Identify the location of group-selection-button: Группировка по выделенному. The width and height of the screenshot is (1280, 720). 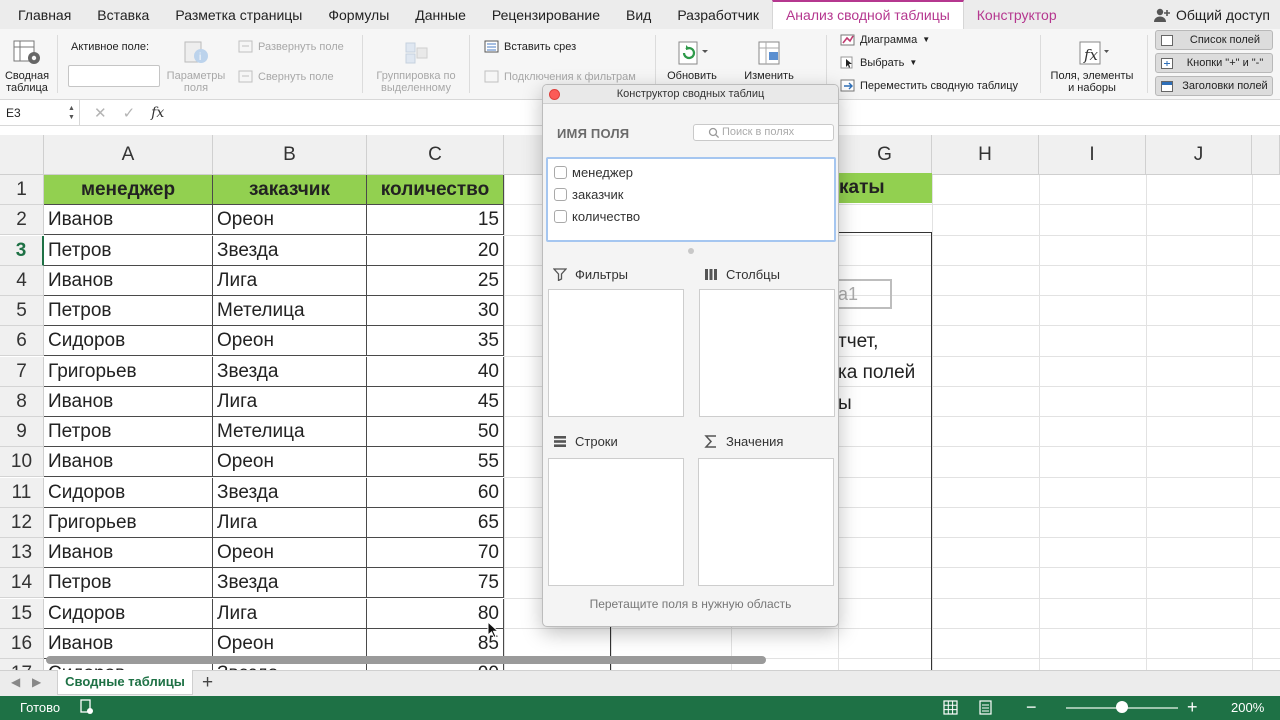
(416, 66).